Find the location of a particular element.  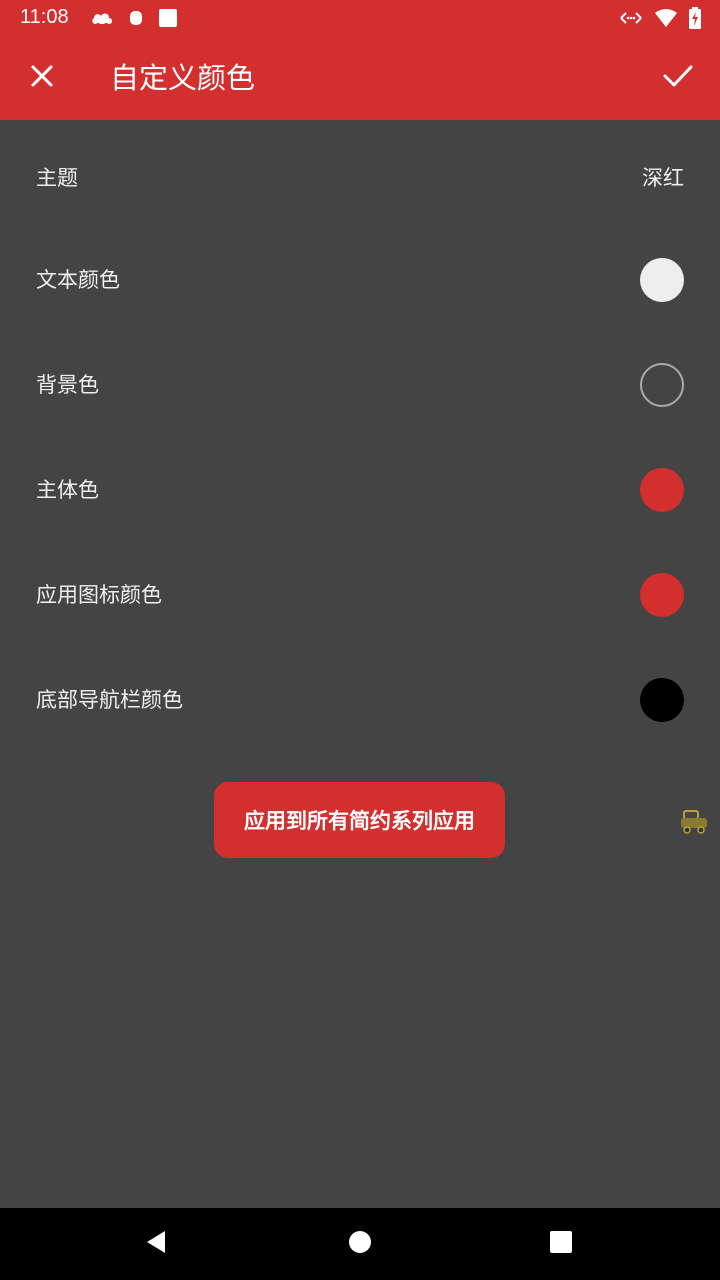

nav-back-button is located at coordinates (156, 1244).